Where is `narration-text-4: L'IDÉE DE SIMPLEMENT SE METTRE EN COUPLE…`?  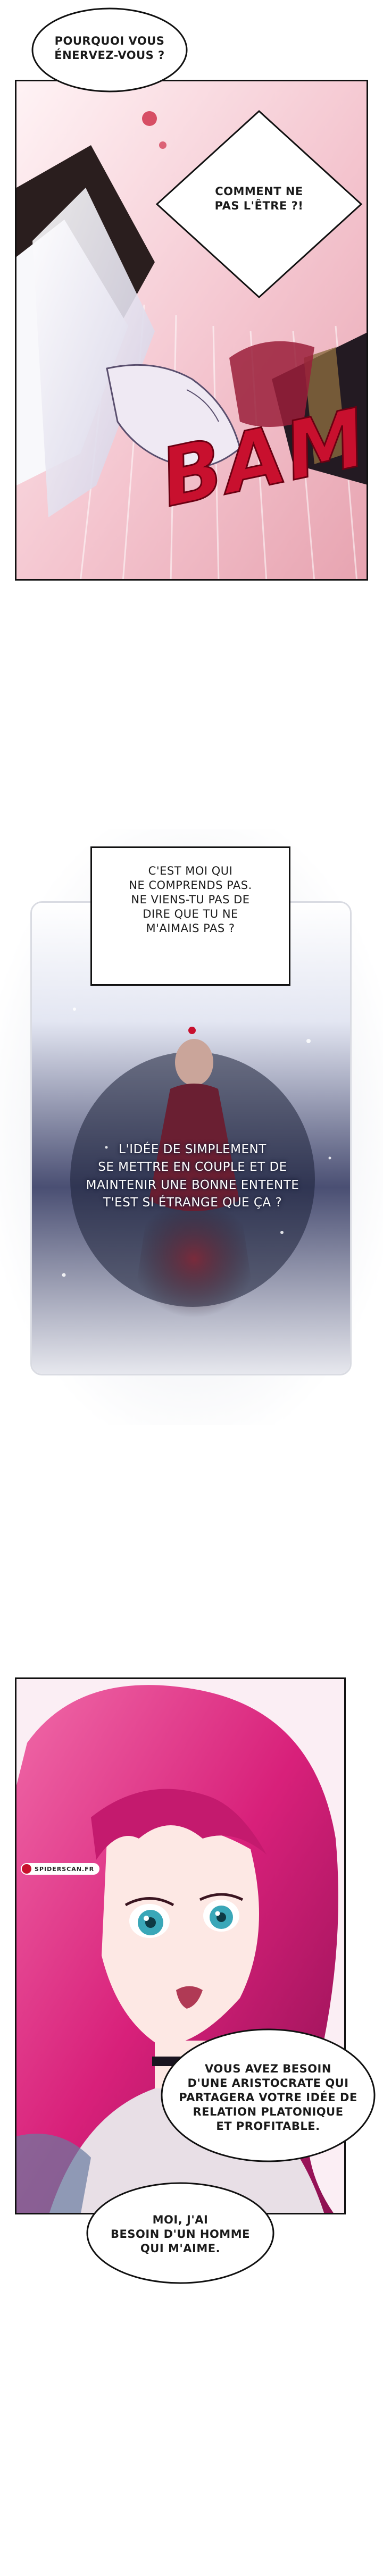
narration-text-4: L'IDÉE DE SIMPLEMENT SE METTRE EN COUPLE… is located at coordinates (192, 1176).